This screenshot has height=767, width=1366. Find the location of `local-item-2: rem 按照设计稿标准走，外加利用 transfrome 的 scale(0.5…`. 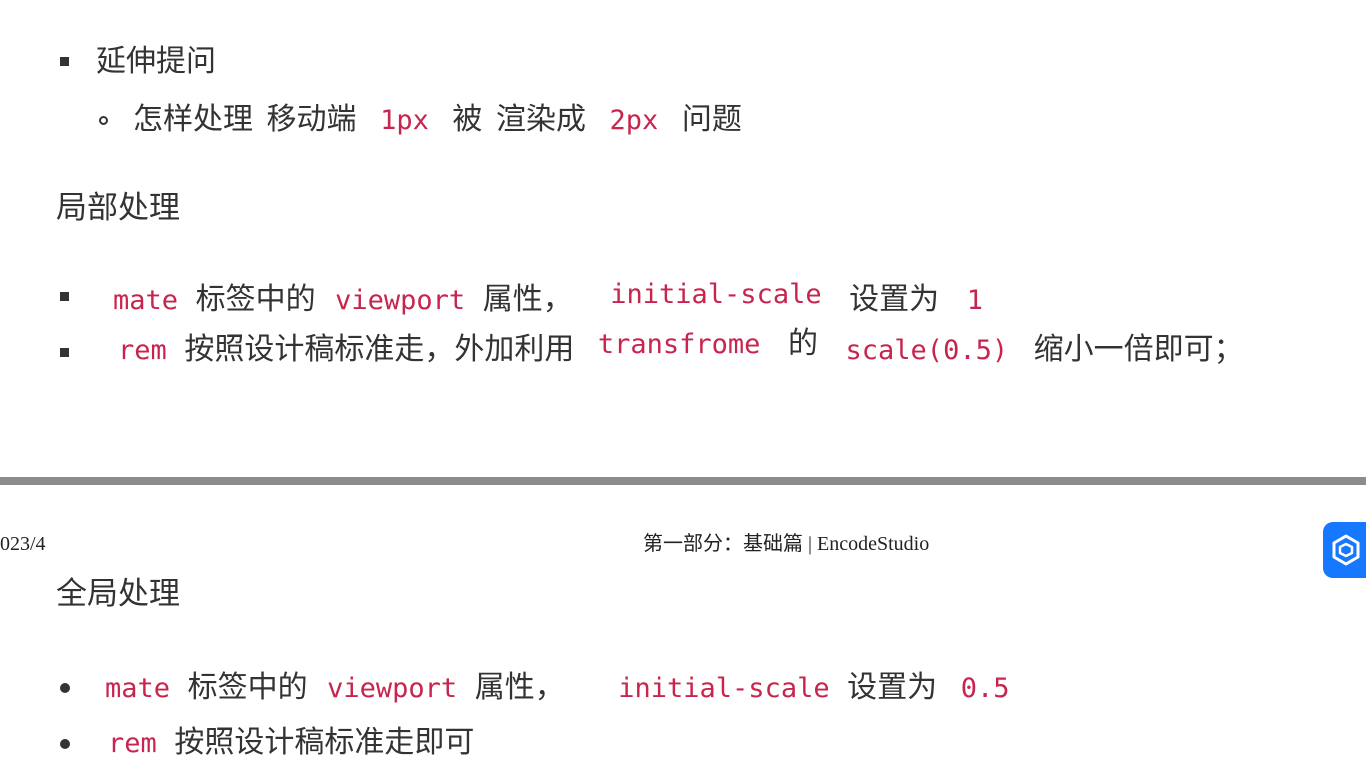

local-item-2: rem 按照设计稿标准走，外加利用 transfrome 的 scale(0.5… is located at coordinates (681, 346).